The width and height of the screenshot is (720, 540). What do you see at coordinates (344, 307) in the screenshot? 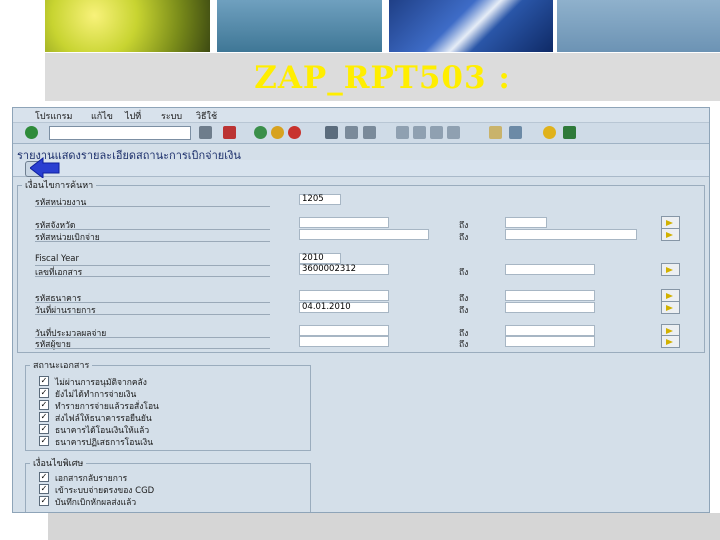
I see `field-from-input: 04.01.2010` at bounding box center [344, 307].